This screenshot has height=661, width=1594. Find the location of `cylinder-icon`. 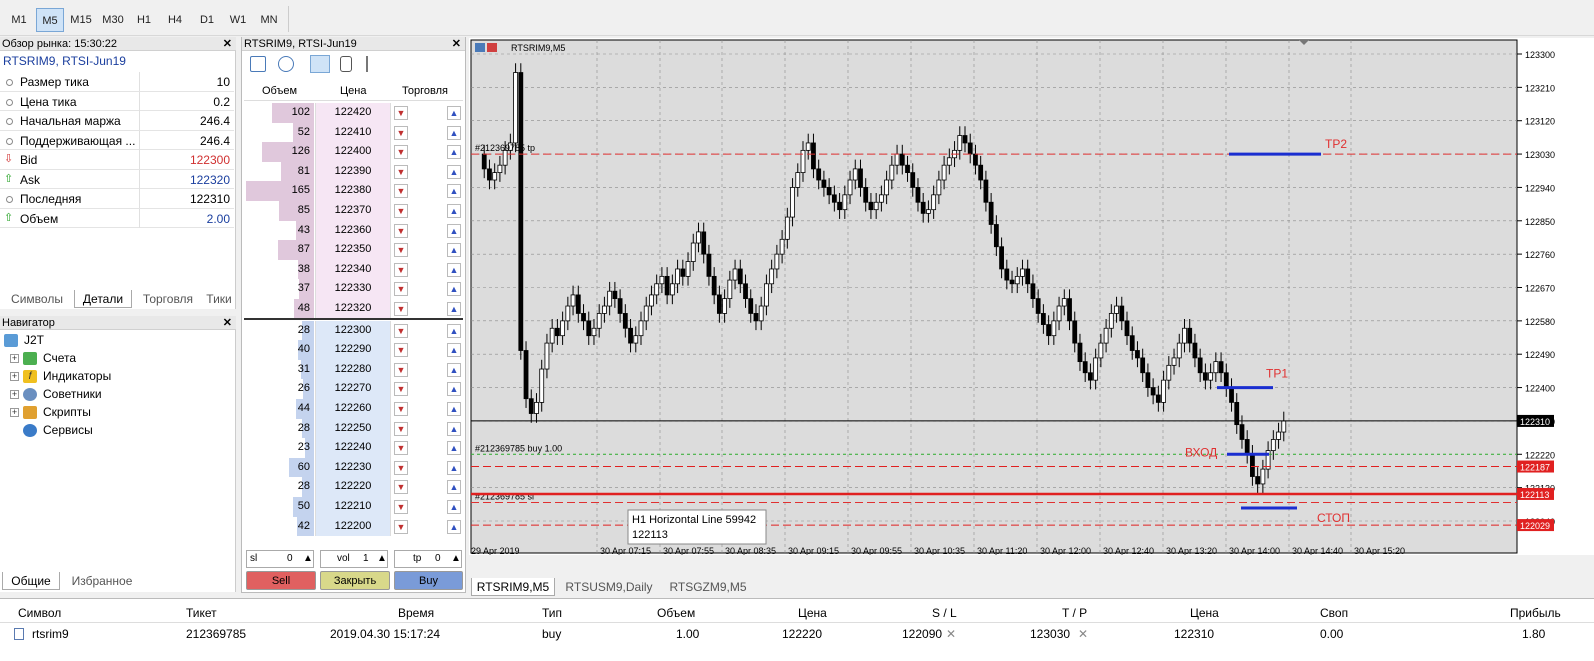

cylinder-icon is located at coordinates (346, 64).